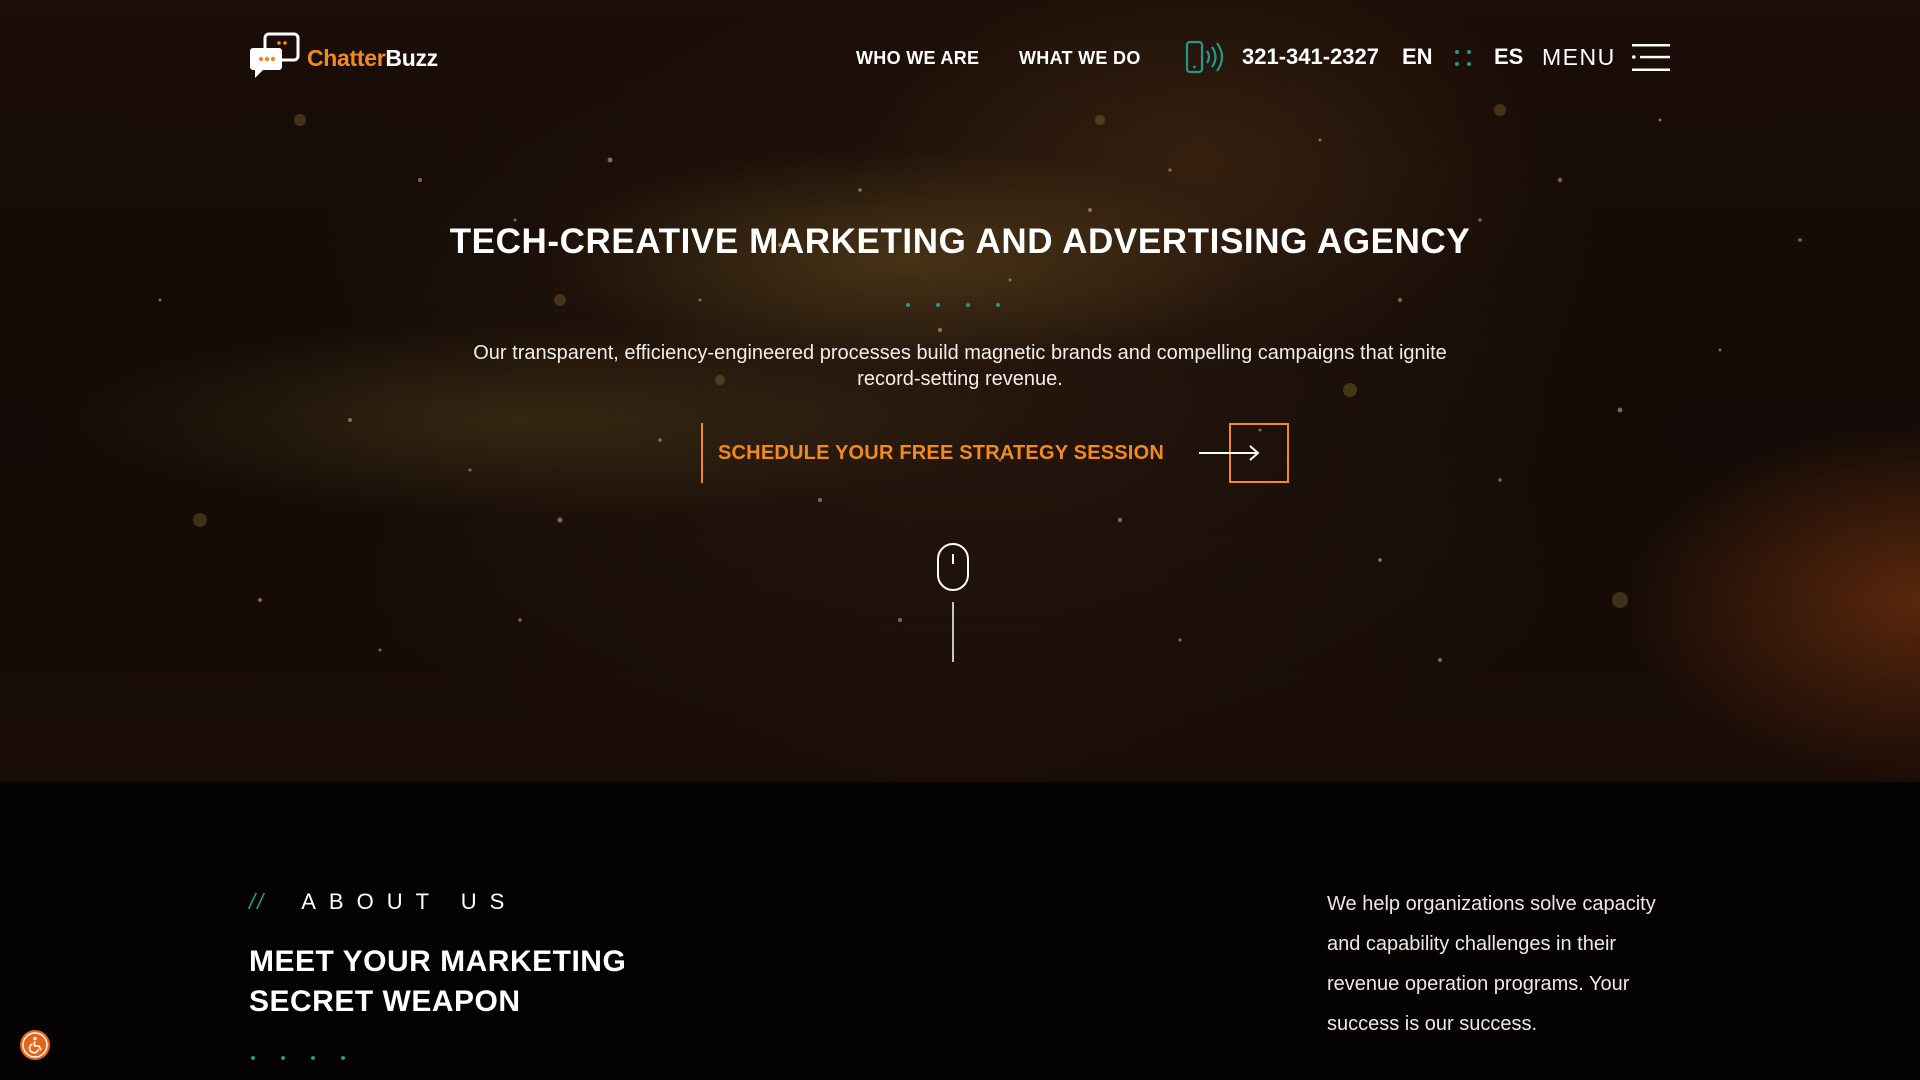 The height and width of the screenshot is (1080, 1920). I want to click on cta-accent-bar, so click(702, 453).